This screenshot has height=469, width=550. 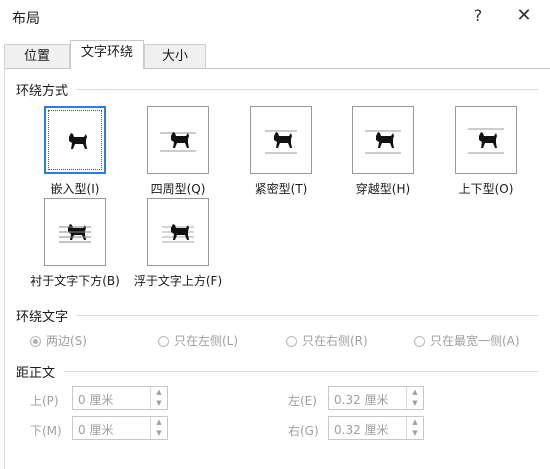 I want to click on close-button: ✕, so click(x=524, y=16).